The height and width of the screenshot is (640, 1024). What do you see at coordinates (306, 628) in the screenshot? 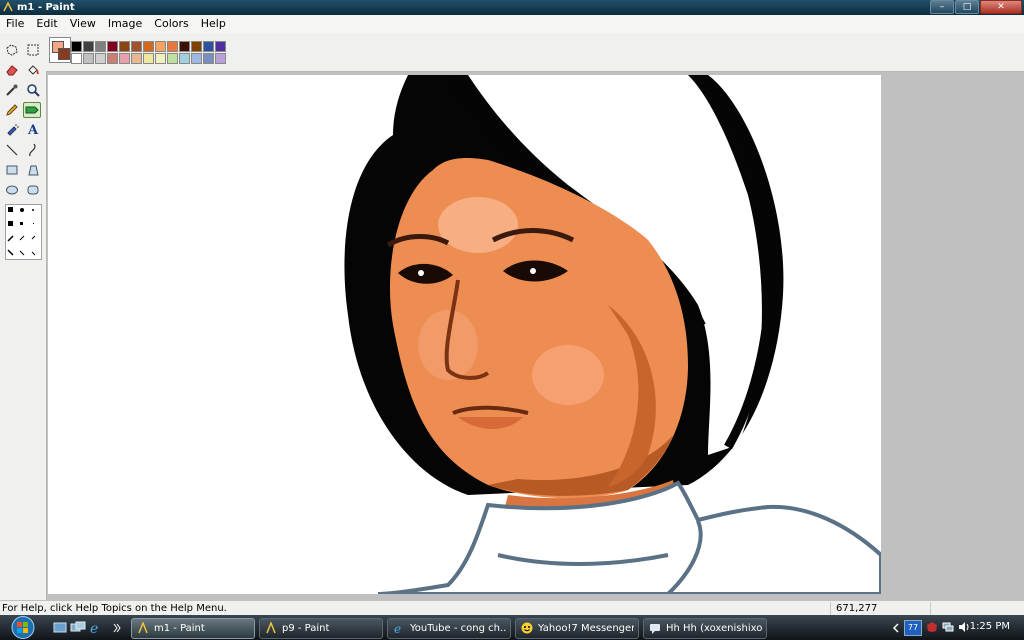
I see `taskbar-label: p9 - Paint` at bounding box center [306, 628].